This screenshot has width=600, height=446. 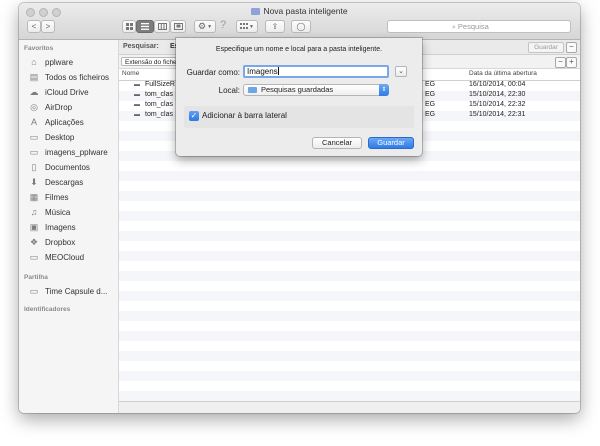 I want to click on movies-icon: ▦, so click(x=34, y=196).